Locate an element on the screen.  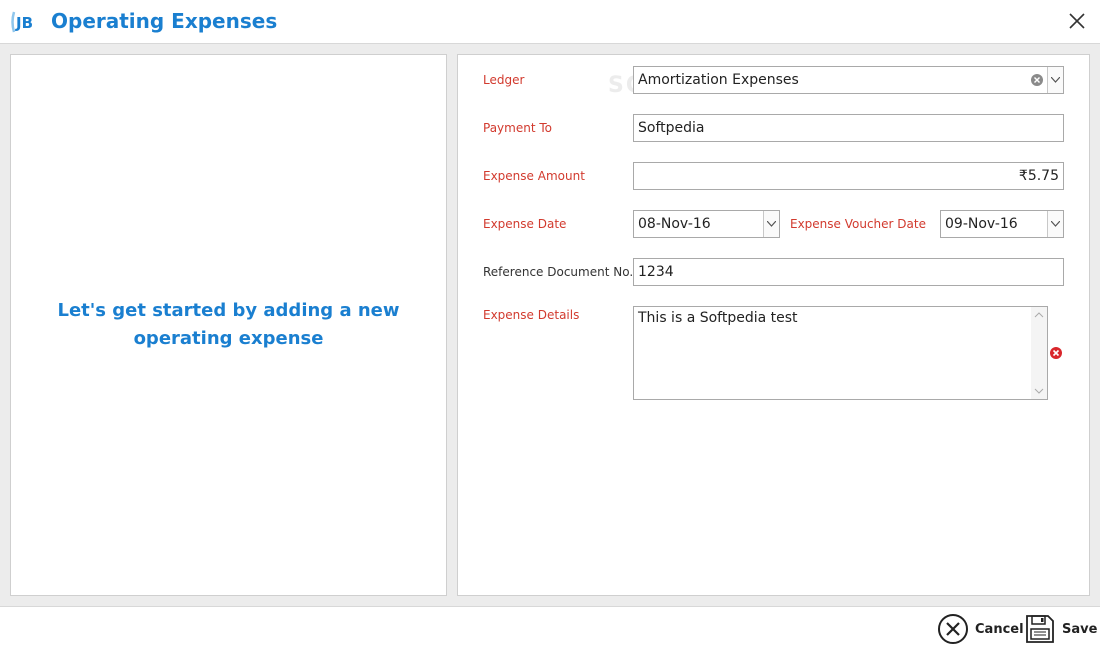
close-icon is located at coordinates (1077, 21).